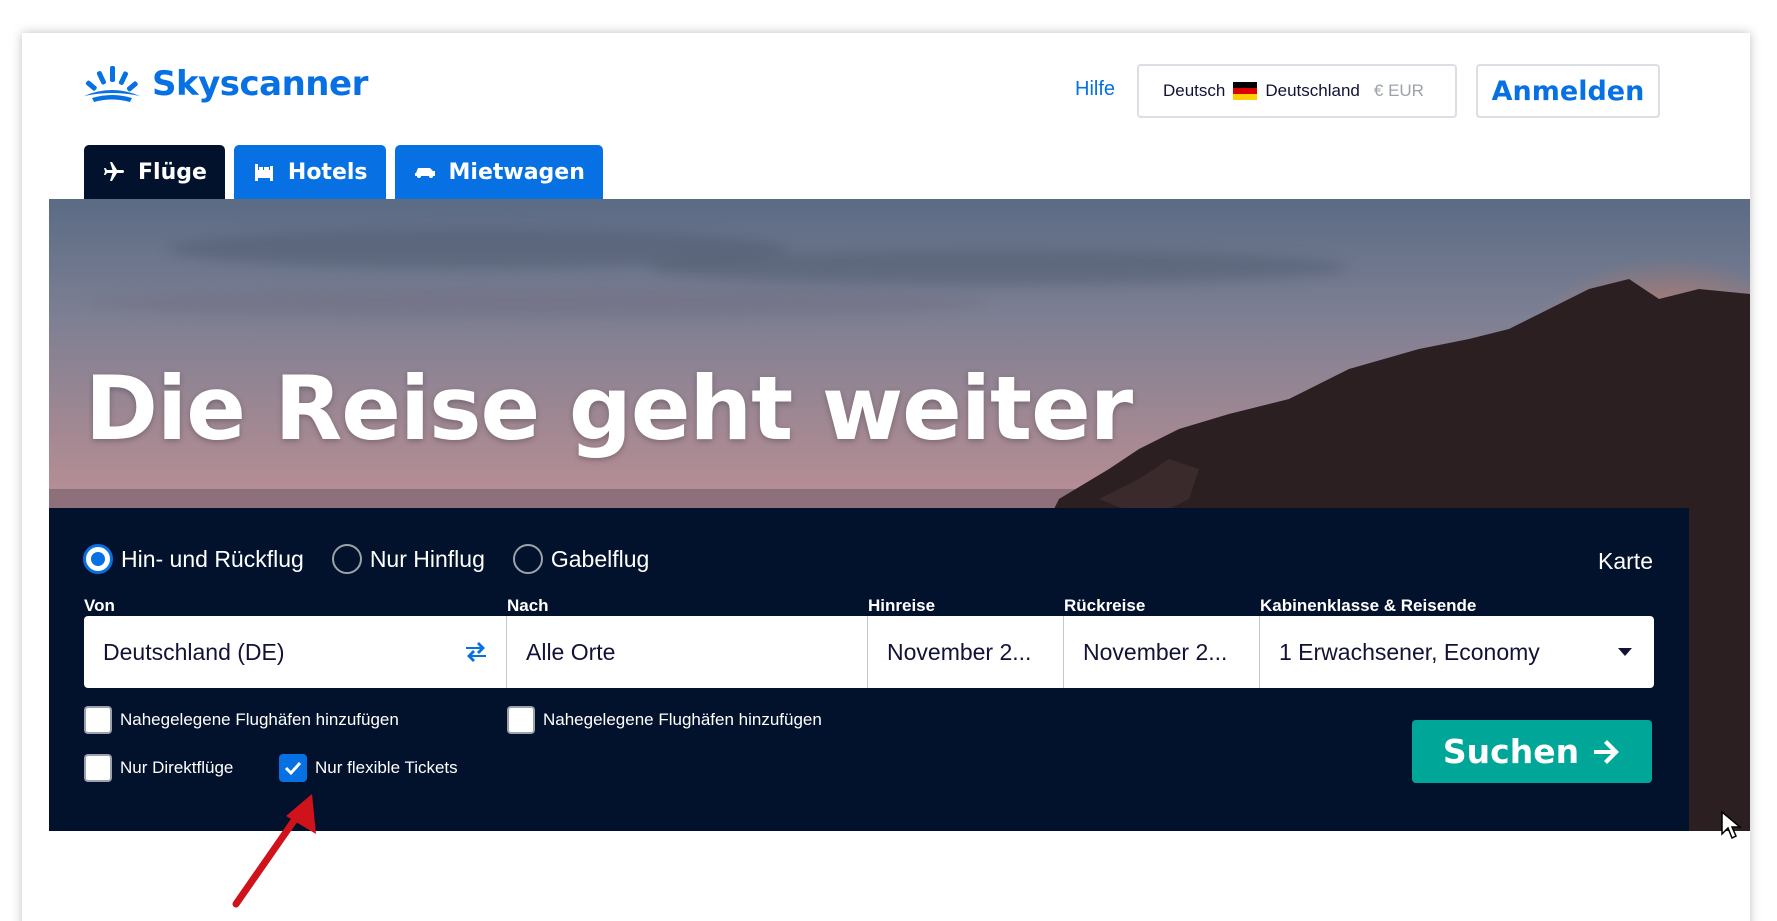 The width and height of the screenshot is (1777, 921). I want to click on swap-icon, so click(476, 652).